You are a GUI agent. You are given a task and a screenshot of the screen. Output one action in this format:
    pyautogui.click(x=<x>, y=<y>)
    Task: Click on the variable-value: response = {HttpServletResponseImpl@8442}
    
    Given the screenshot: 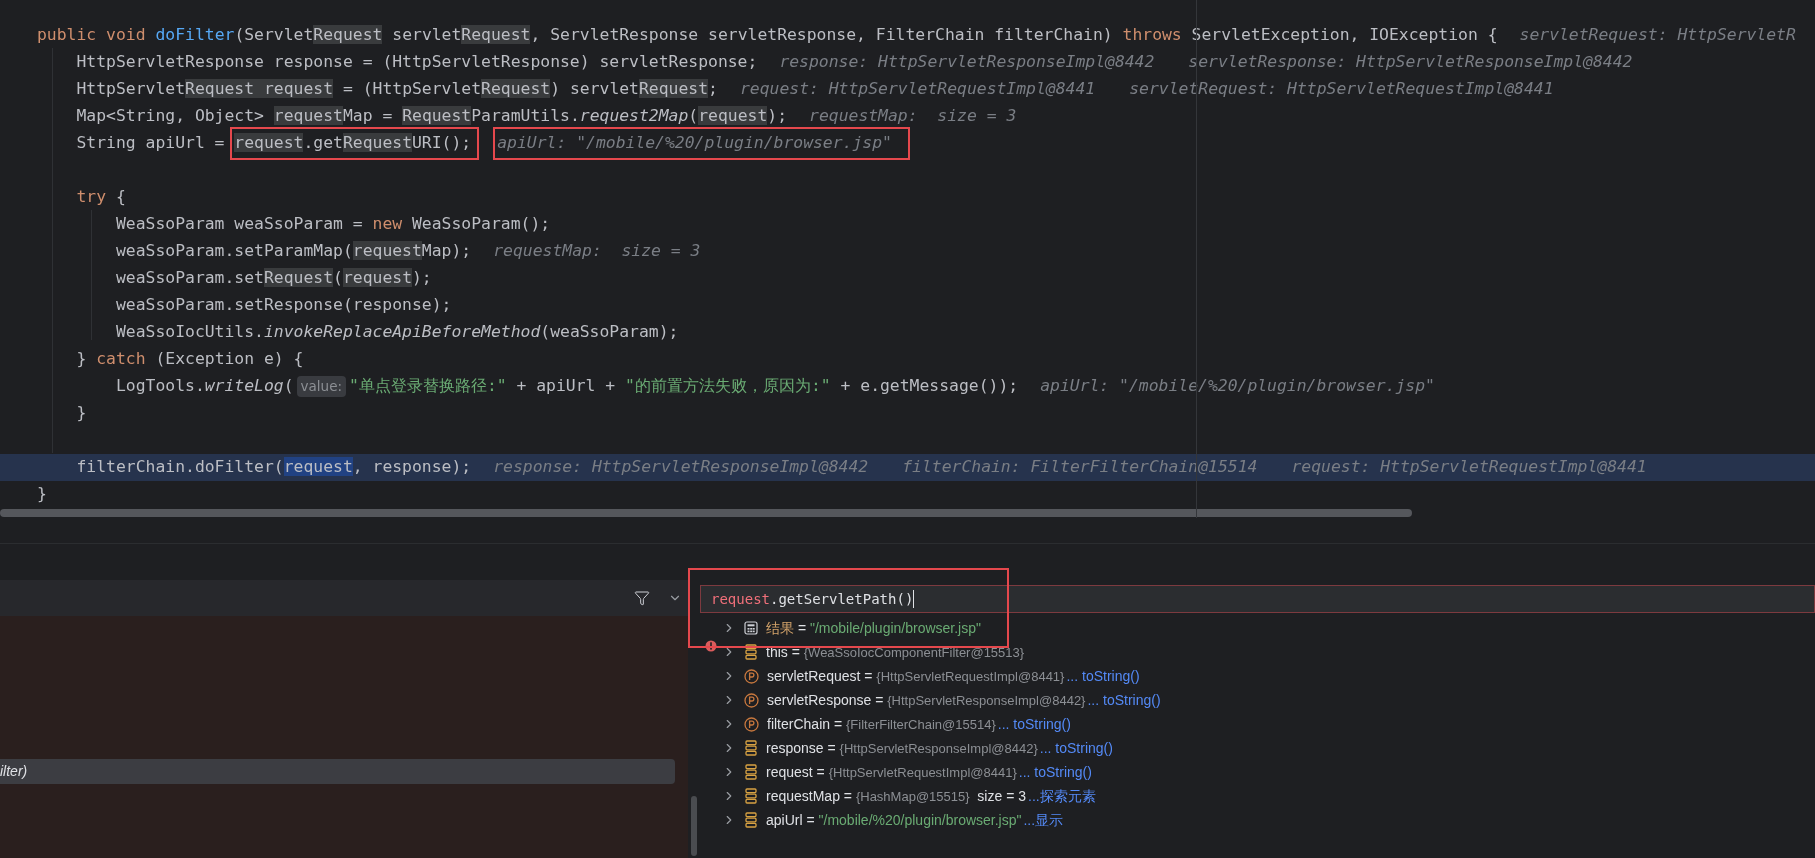 What is the action you would take?
    pyautogui.click(x=902, y=748)
    